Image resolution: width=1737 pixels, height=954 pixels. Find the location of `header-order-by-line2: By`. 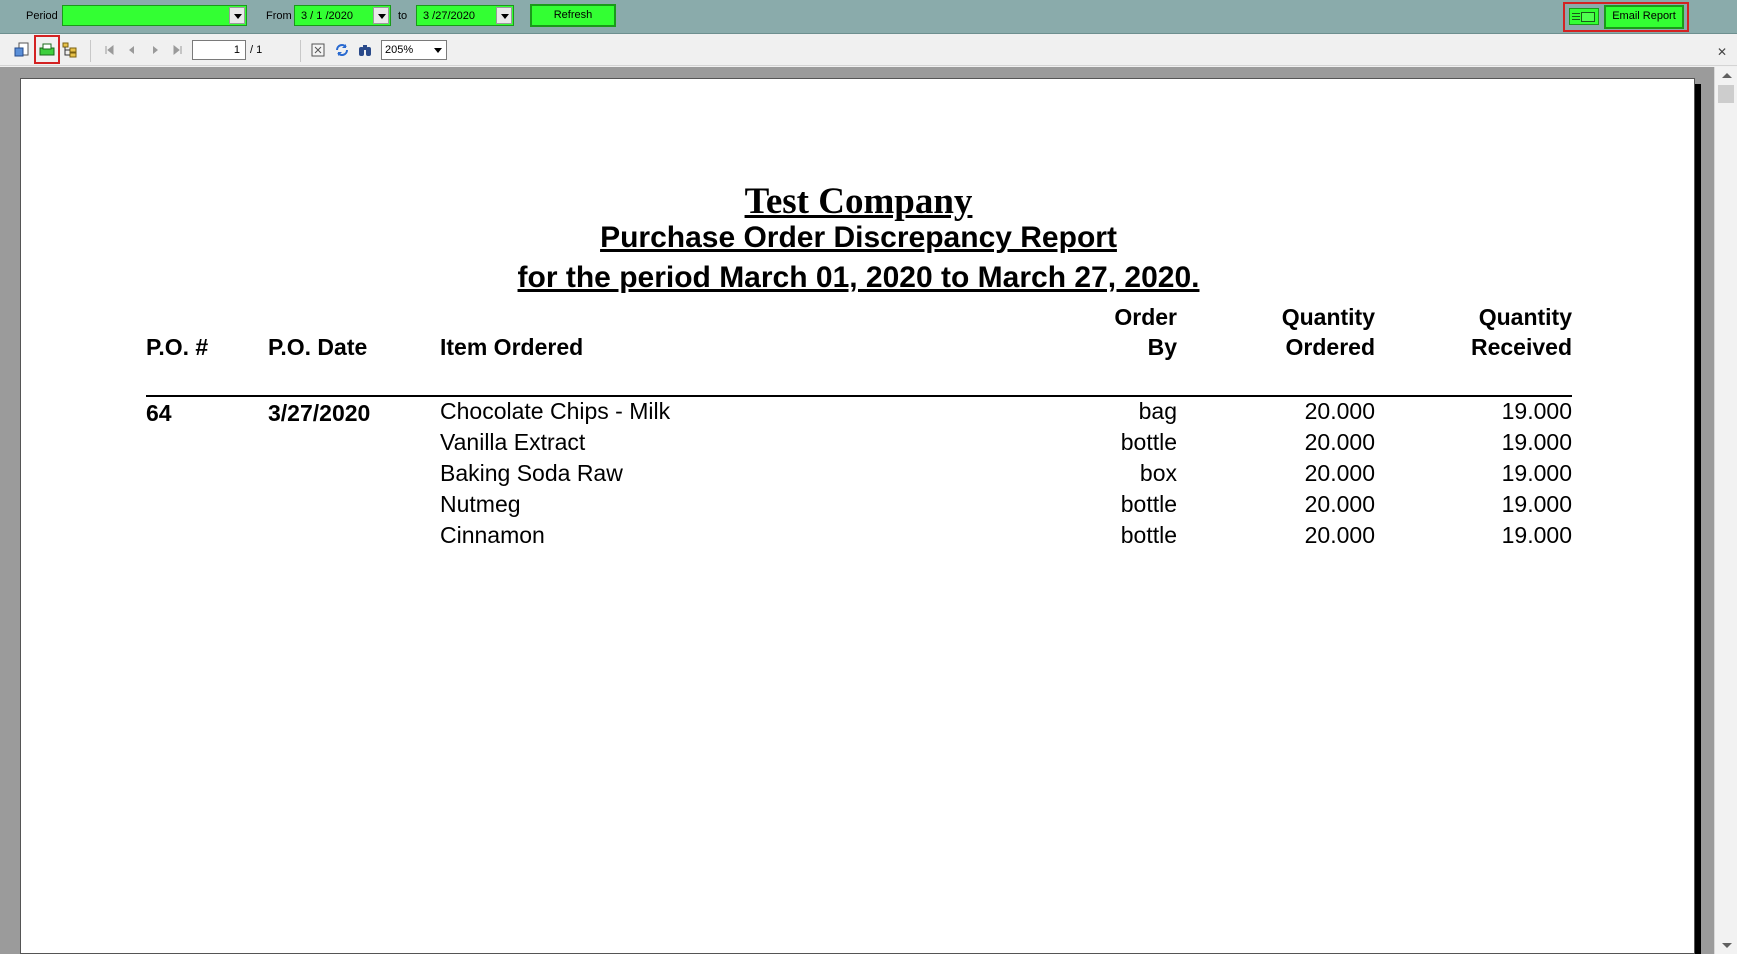

header-order-by-line2: By is located at coordinates (1162, 347).